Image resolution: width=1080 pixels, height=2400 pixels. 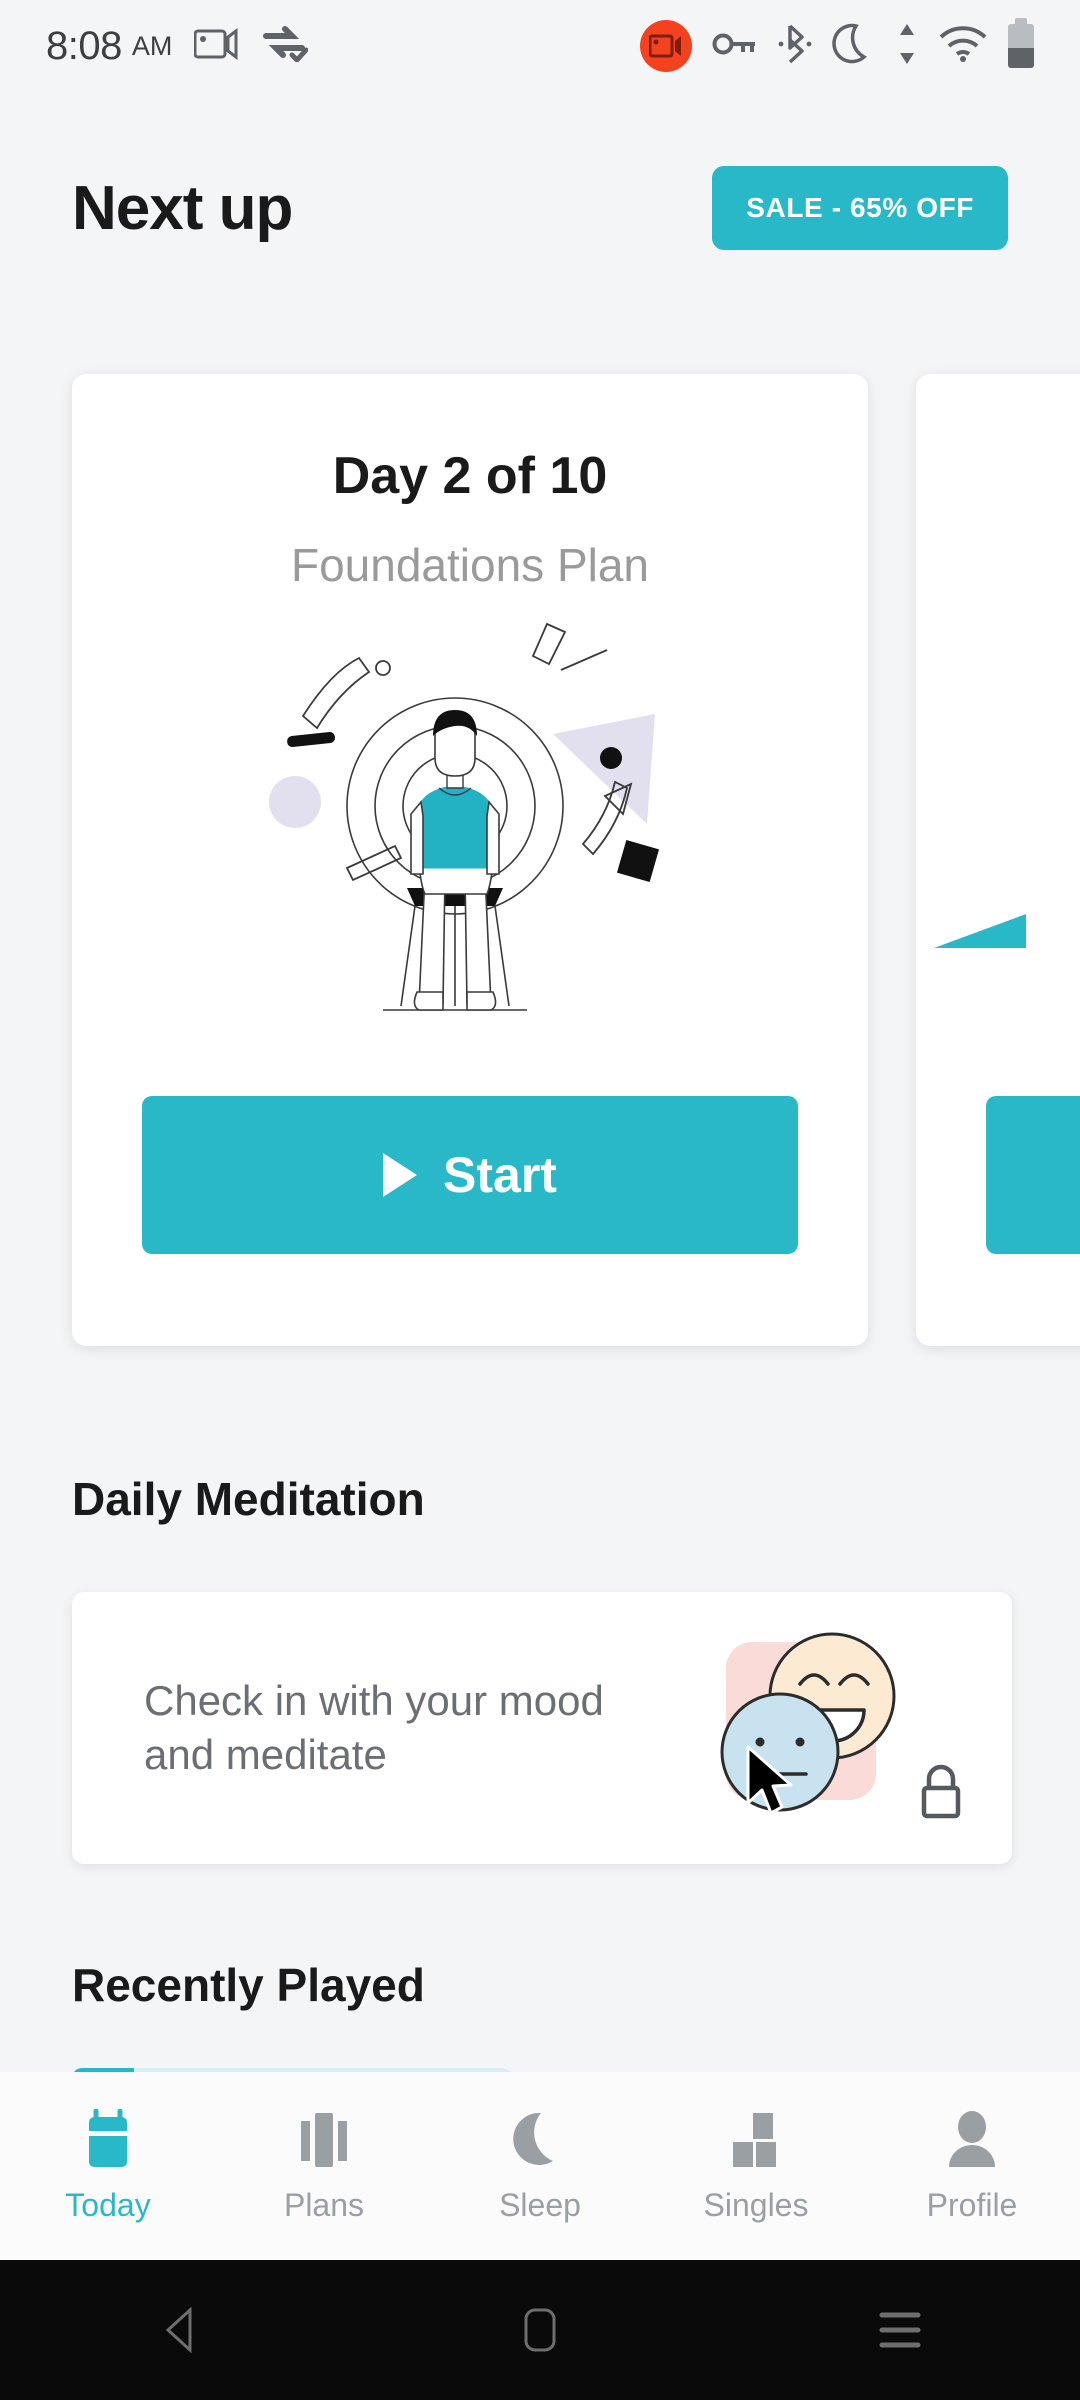 I want to click on status-bar-clock: 8:08, so click(x=84, y=45).